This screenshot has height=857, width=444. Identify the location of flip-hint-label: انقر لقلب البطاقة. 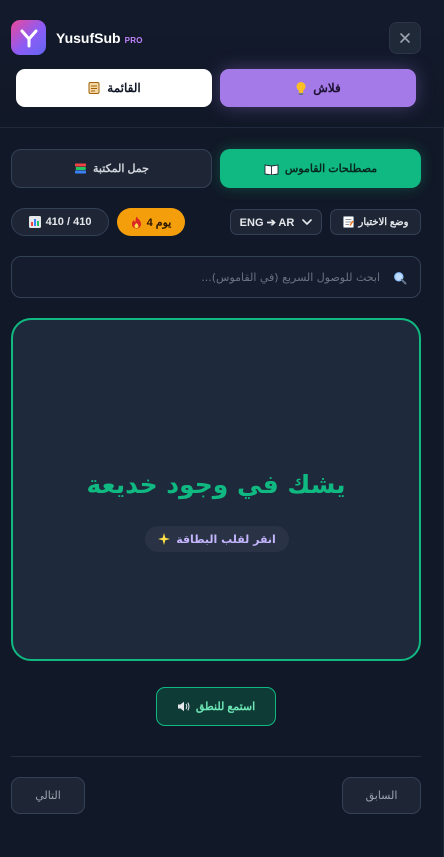
(226, 539).